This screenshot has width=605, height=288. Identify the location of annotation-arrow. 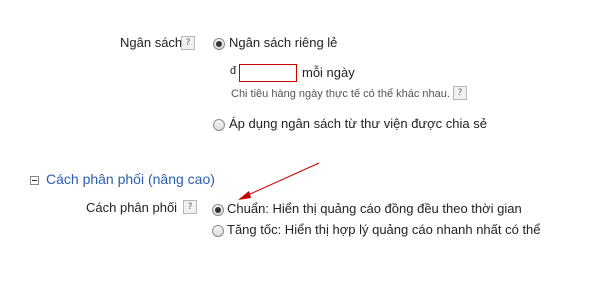
(279, 181).